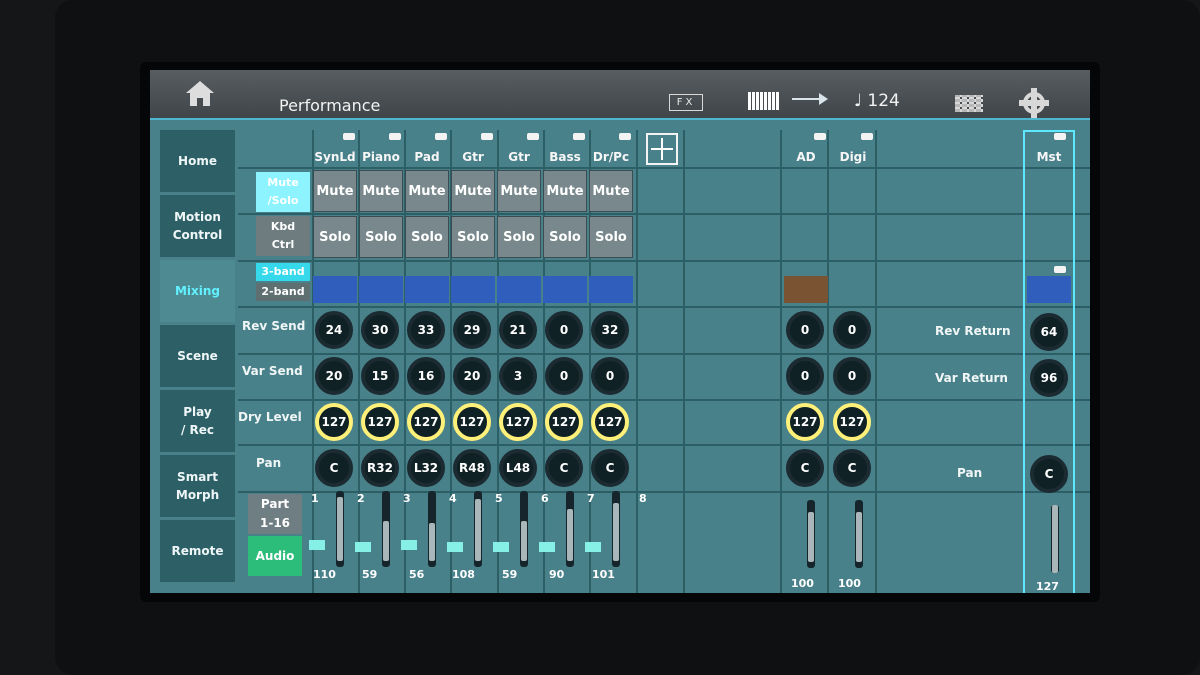  Describe the element at coordinates (197, 486) in the screenshot. I see `nav-smart-morph: Smart Morph` at that location.